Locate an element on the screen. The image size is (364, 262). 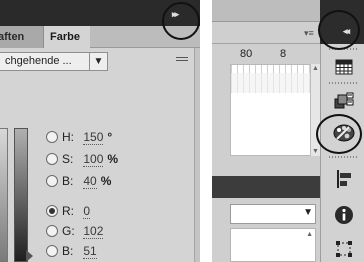
green-value: 102 is located at coordinates (93, 232).